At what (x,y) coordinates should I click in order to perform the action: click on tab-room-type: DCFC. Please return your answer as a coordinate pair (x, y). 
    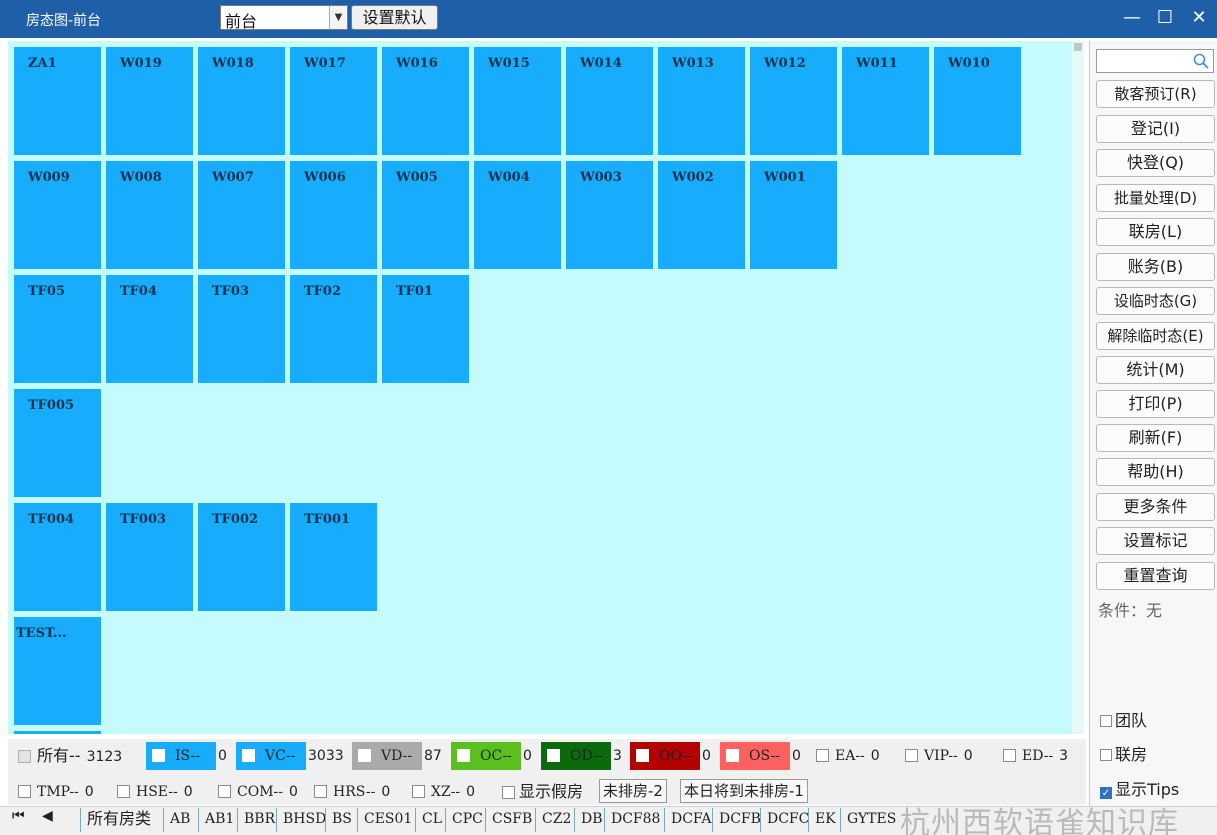
    Looking at the image, I should click on (784, 820).